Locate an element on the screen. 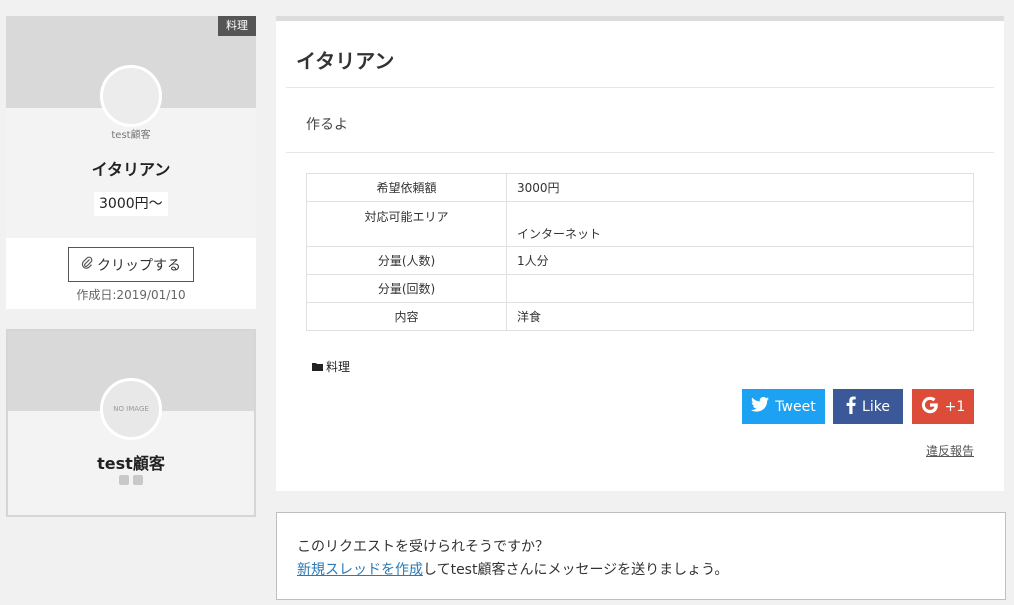 This screenshot has width=1014, height=605. tweet-label: Tweet is located at coordinates (795, 406).